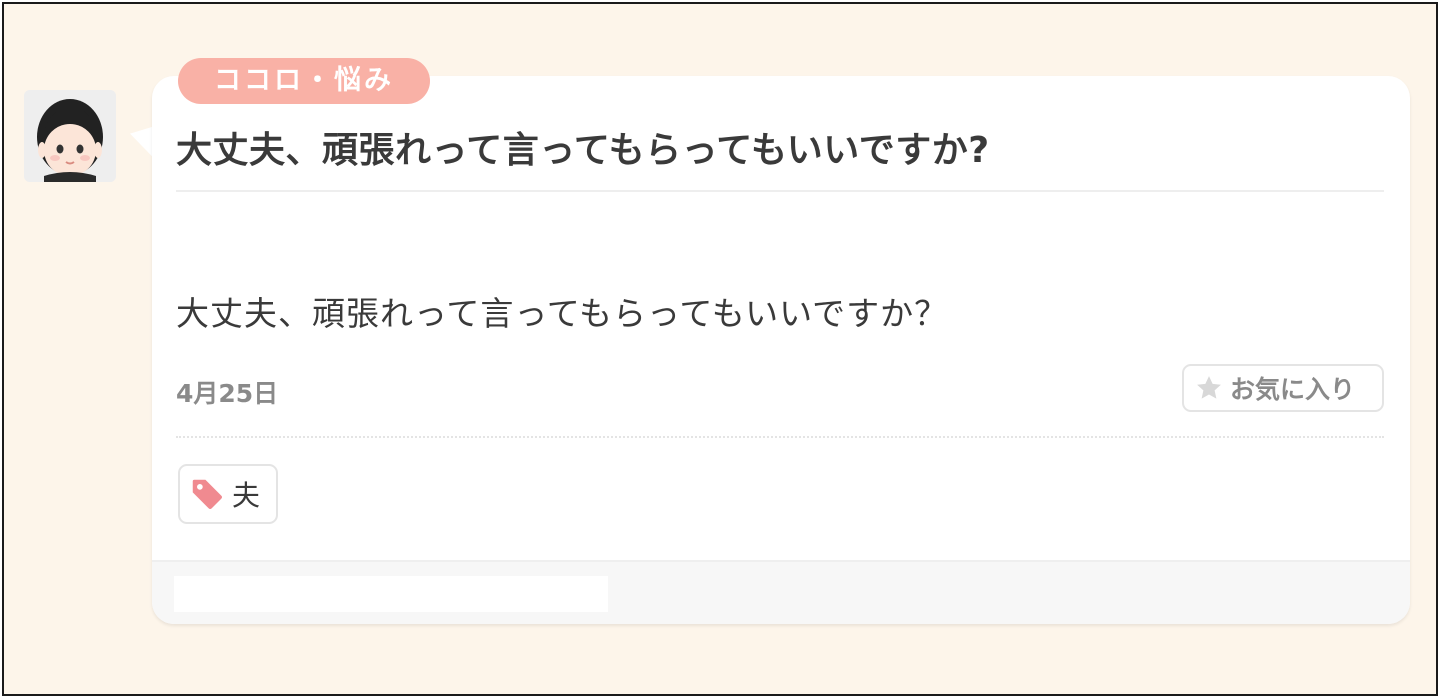 Image resolution: width=1440 pixels, height=698 pixels. Describe the element at coordinates (142, 138) in the screenshot. I see `speech-bubble-tail` at that location.